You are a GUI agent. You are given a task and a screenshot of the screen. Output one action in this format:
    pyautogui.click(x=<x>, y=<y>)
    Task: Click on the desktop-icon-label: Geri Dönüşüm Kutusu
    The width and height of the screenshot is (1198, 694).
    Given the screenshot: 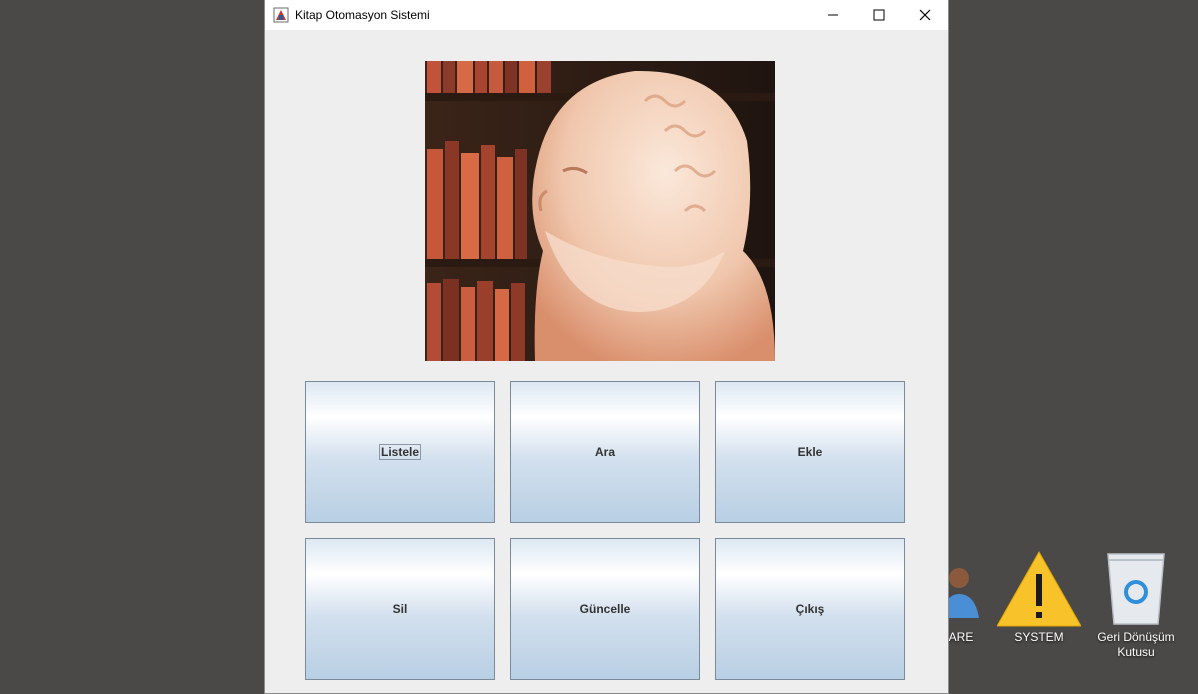 What is the action you would take?
    pyautogui.click(x=1136, y=644)
    